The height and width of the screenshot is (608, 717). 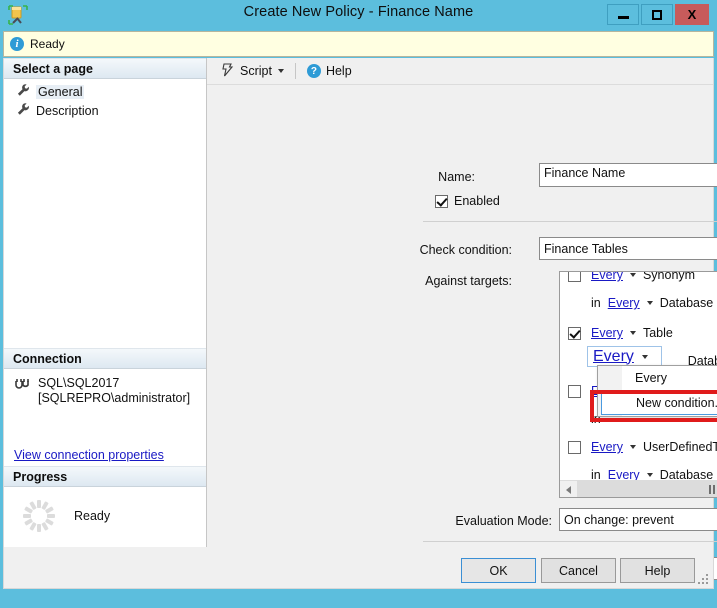 I want to click on name-input: Finance Name, so click(x=628, y=175).